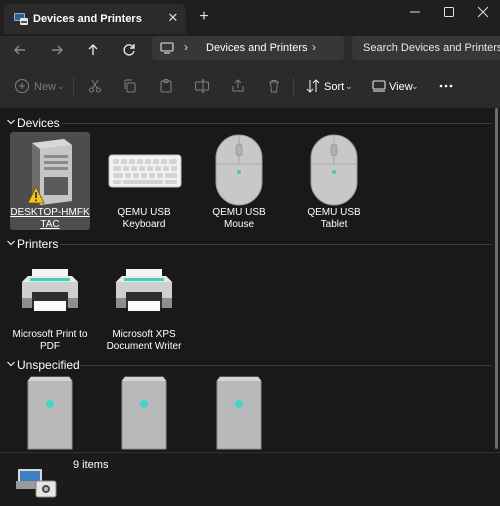 This screenshot has width=500, height=506. Describe the element at coordinates (250, 479) in the screenshot. I see `details-pane: 9 items` at that location.